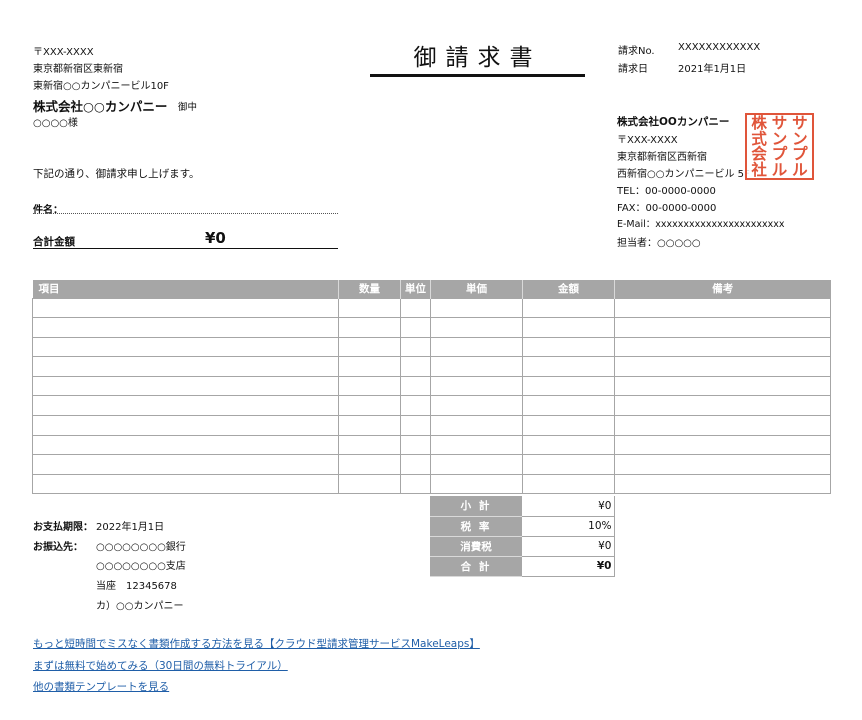 The width and height of the screenshot is (862, 720). What do you see at coordinates (476, 506) in the screenshot?
I see `subtotal-label: 小 計` at bounding box center [476, 506].